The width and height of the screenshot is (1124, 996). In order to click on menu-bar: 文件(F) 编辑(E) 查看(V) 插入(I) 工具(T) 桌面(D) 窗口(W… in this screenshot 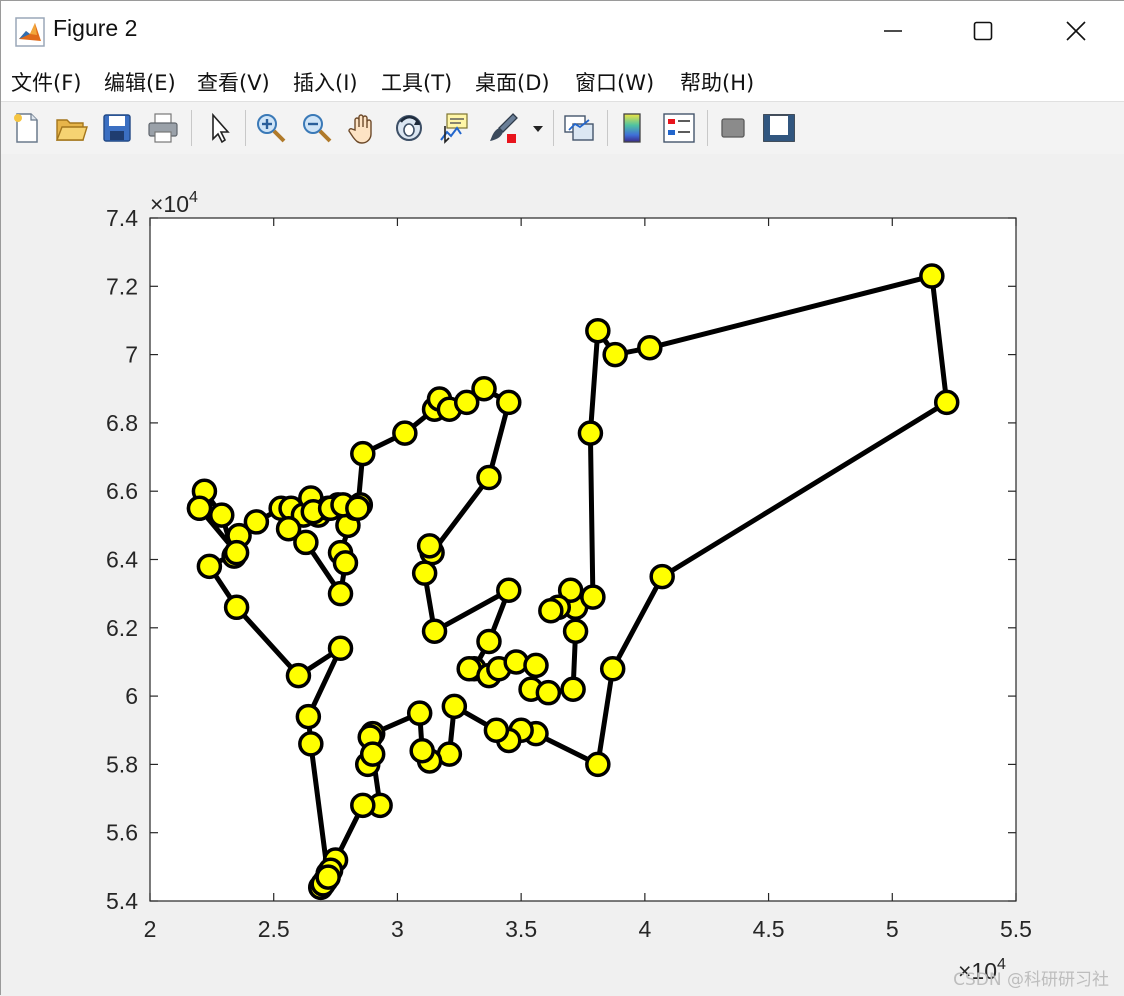, I will do `click(562, 105)`.